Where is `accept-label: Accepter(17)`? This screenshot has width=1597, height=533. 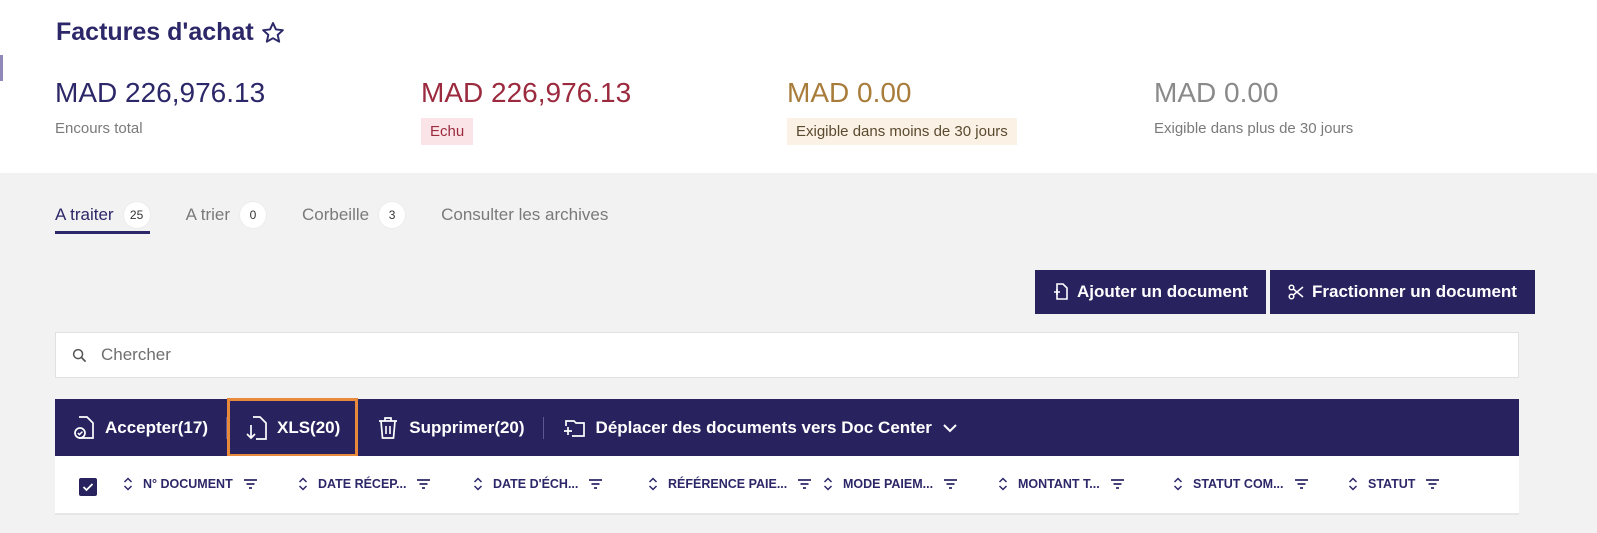
accept-label: Accepter(17) is located at coordinates (156, 427).